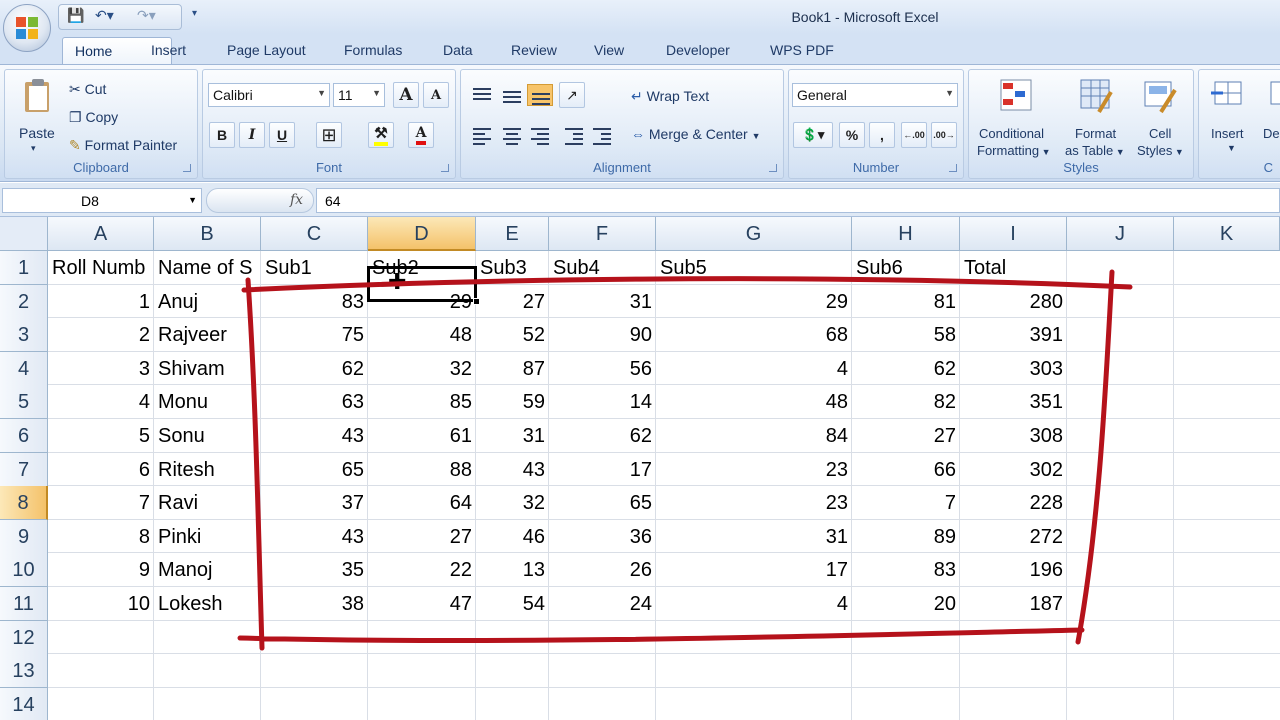  Describe the element at coordinates (296, 200) in the screenshot. I see `insert-function-button: fx` at that location.